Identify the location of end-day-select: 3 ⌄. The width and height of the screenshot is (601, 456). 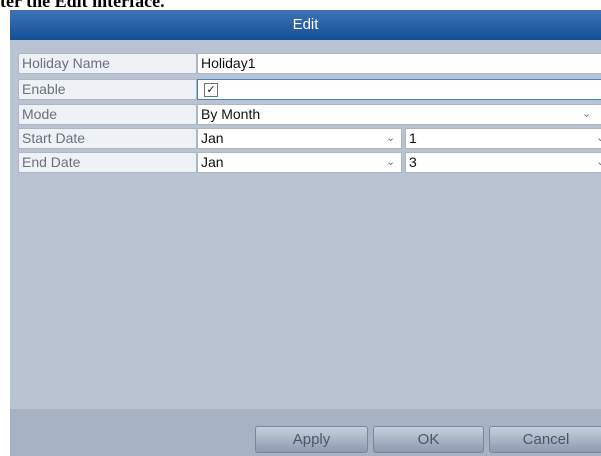
(503, 162).